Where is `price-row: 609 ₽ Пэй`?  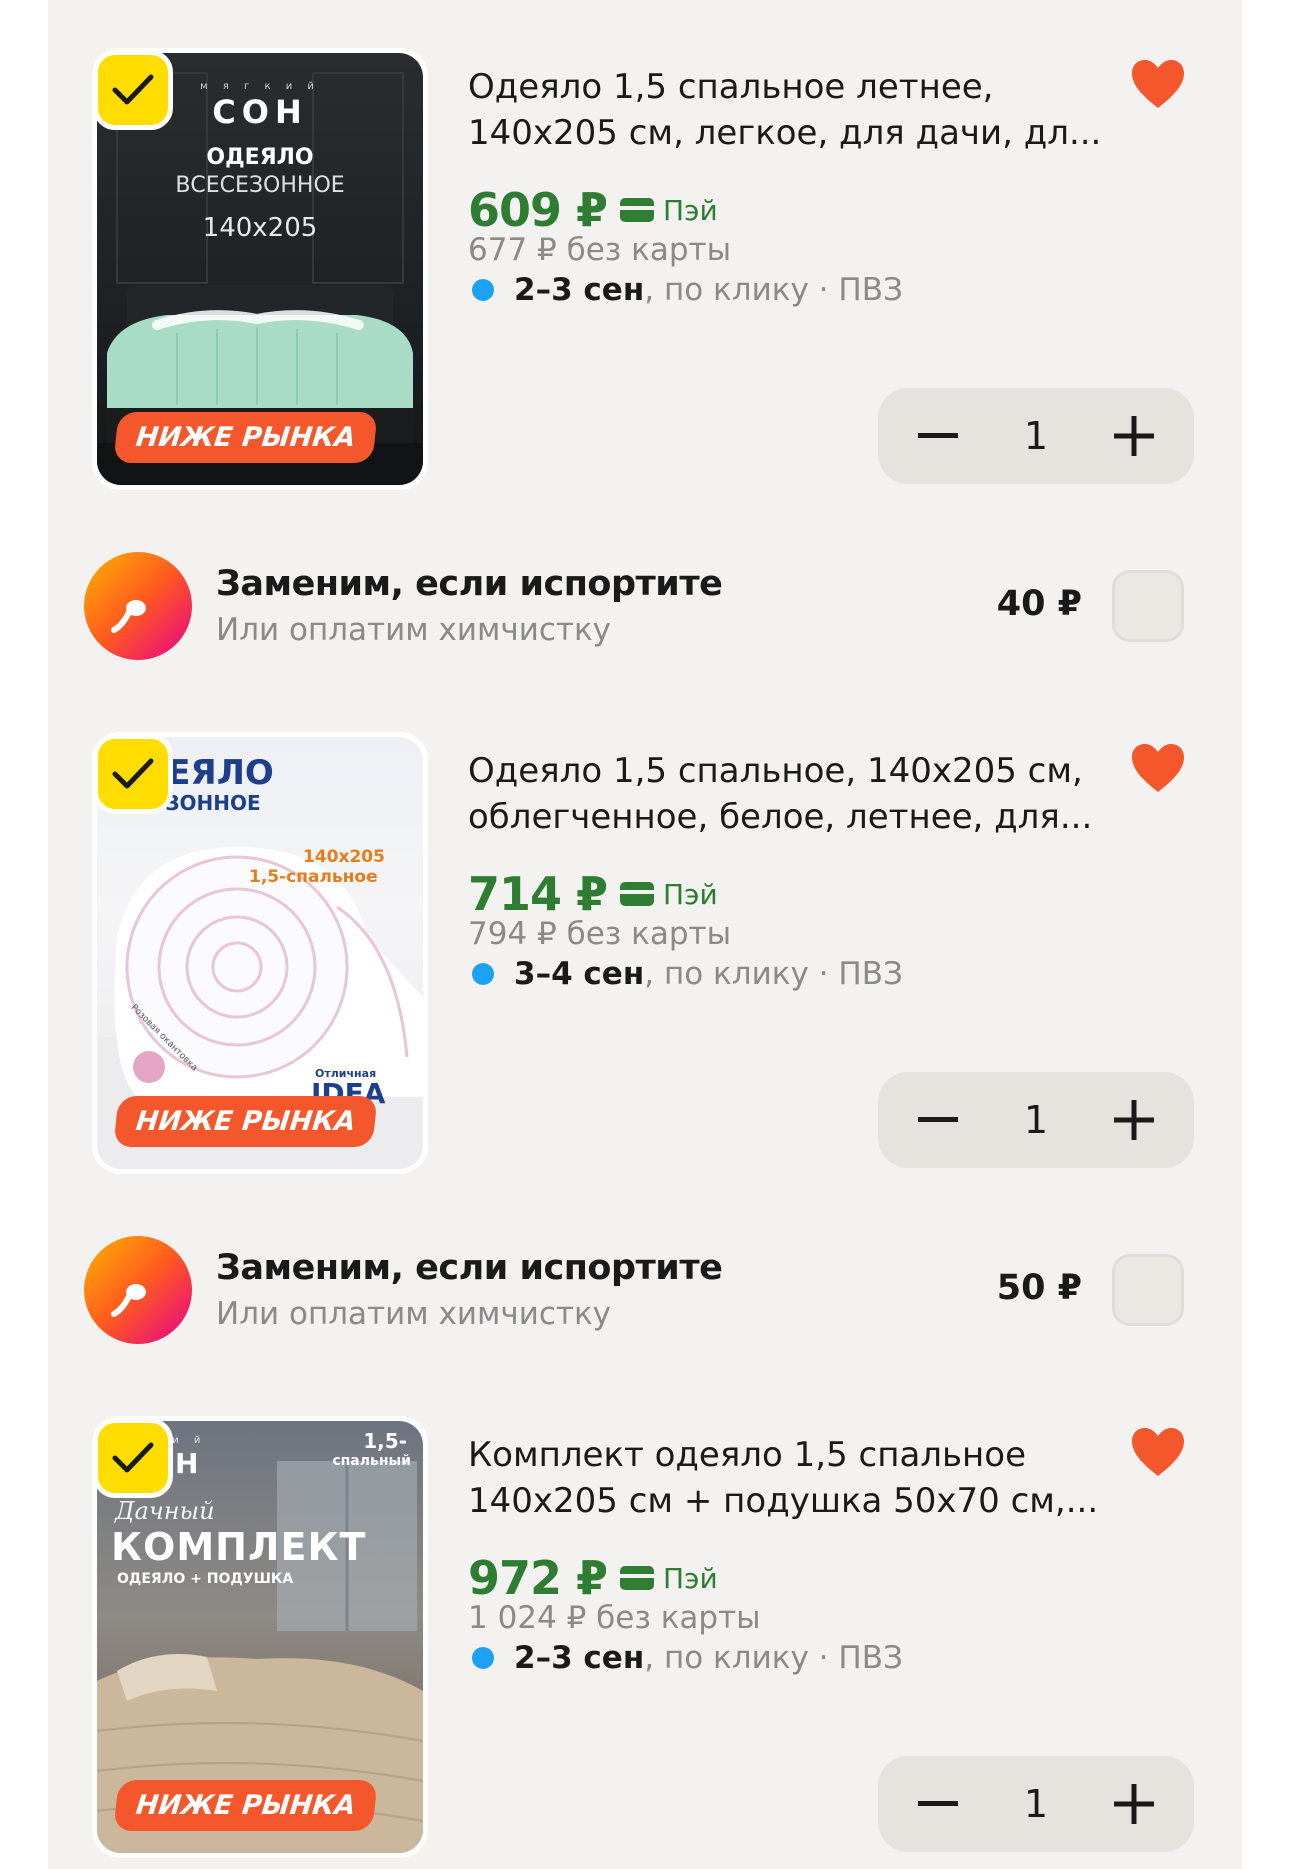
price-row: 609 ₽ Пэй is located at coordinates (593, 210).